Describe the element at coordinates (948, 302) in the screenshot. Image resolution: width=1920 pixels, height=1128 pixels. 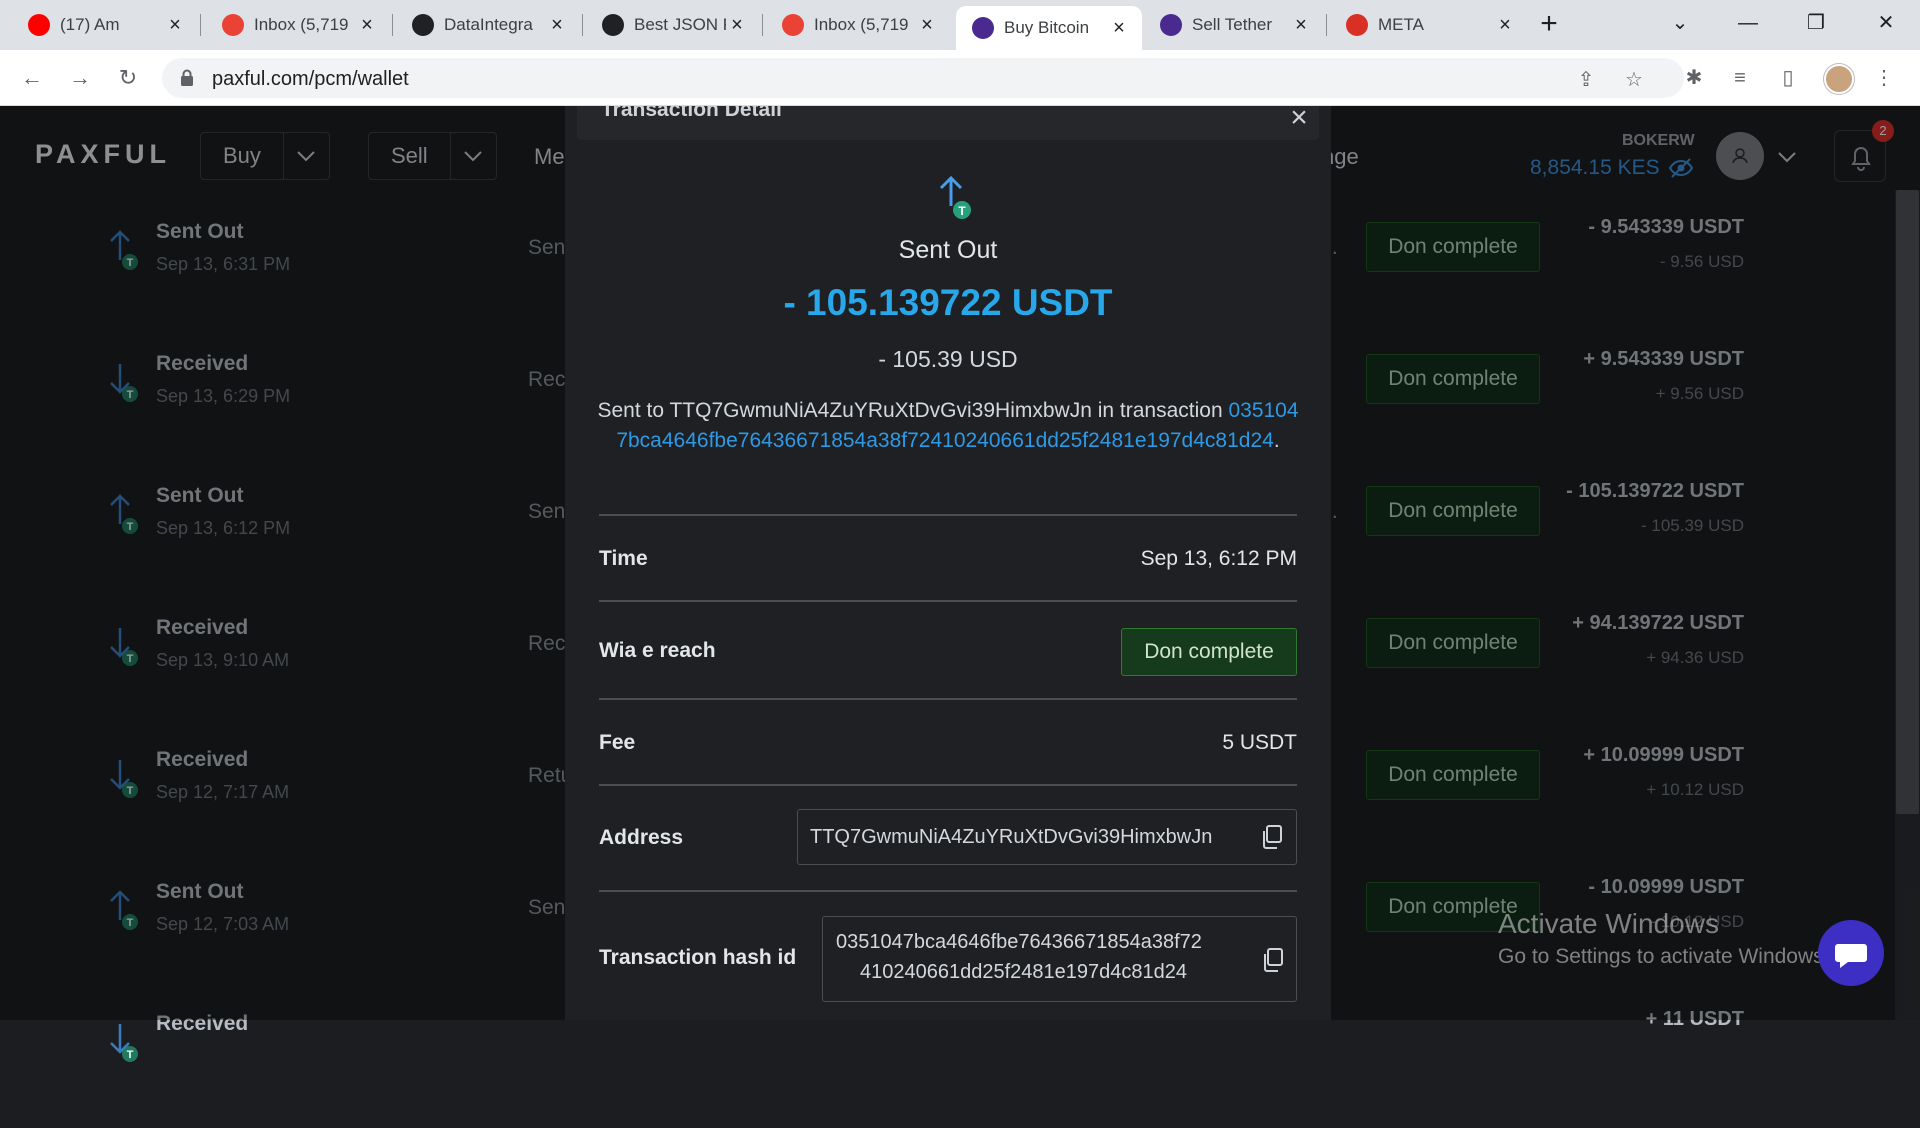
I see `transaction-amount: - 105.139722 USDT` at that location.